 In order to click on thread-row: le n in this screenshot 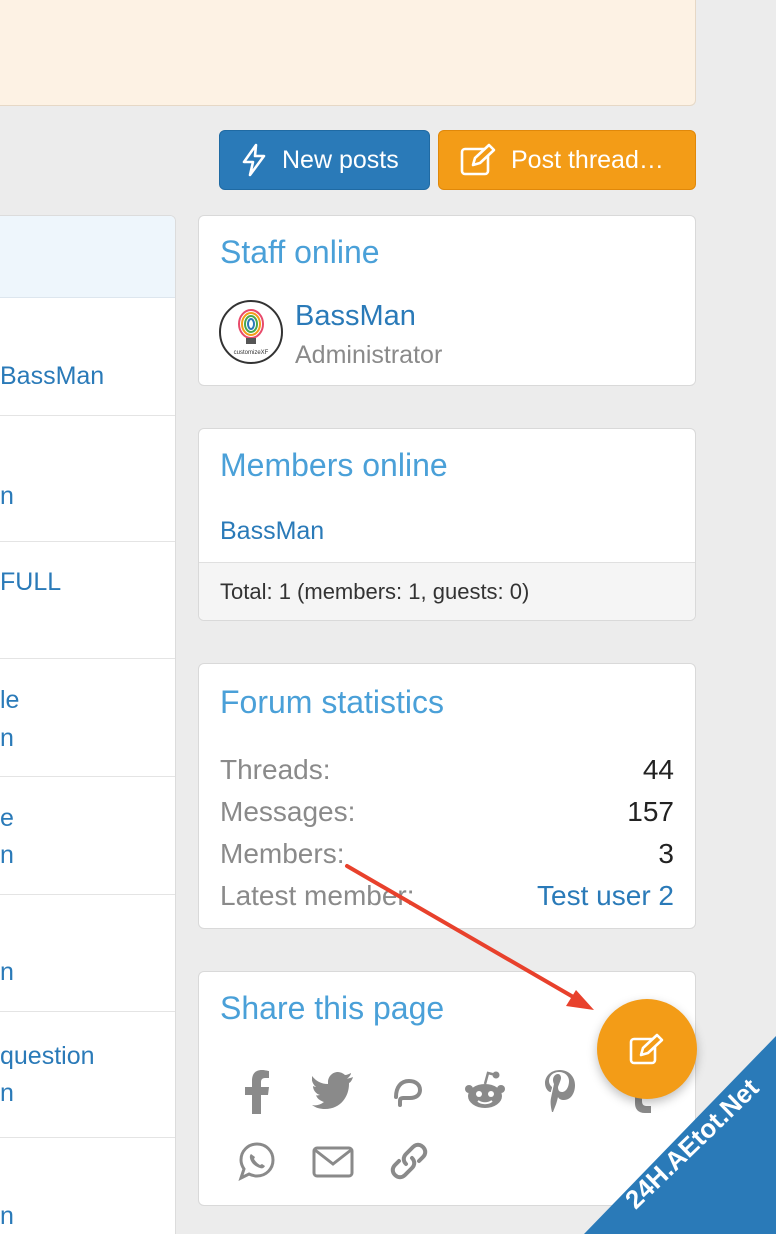, I will do `click(87, 718)`.